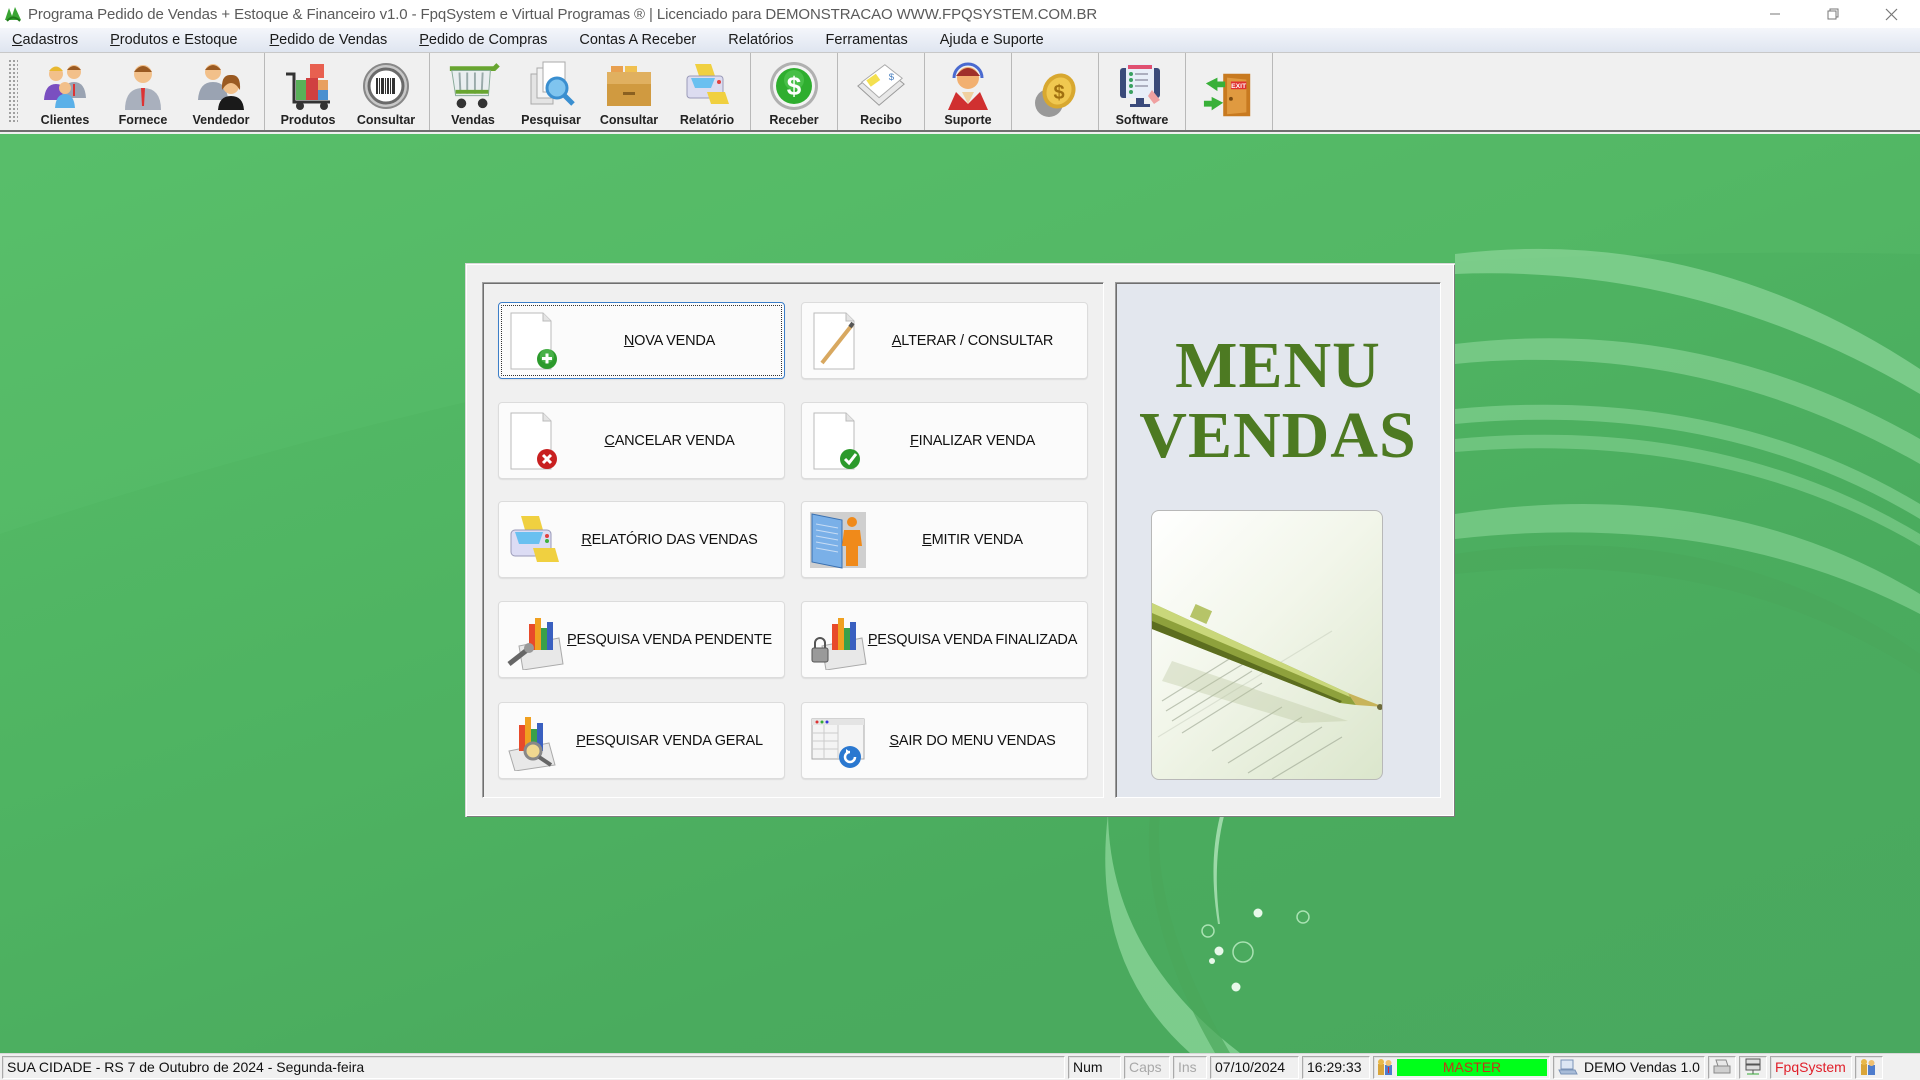 Image resolution: width=1920 pixels, height=1080 pixels. Describe the element at coordinates (881, 86) in the screenshot. I see `receipt-icon: $` at that location.